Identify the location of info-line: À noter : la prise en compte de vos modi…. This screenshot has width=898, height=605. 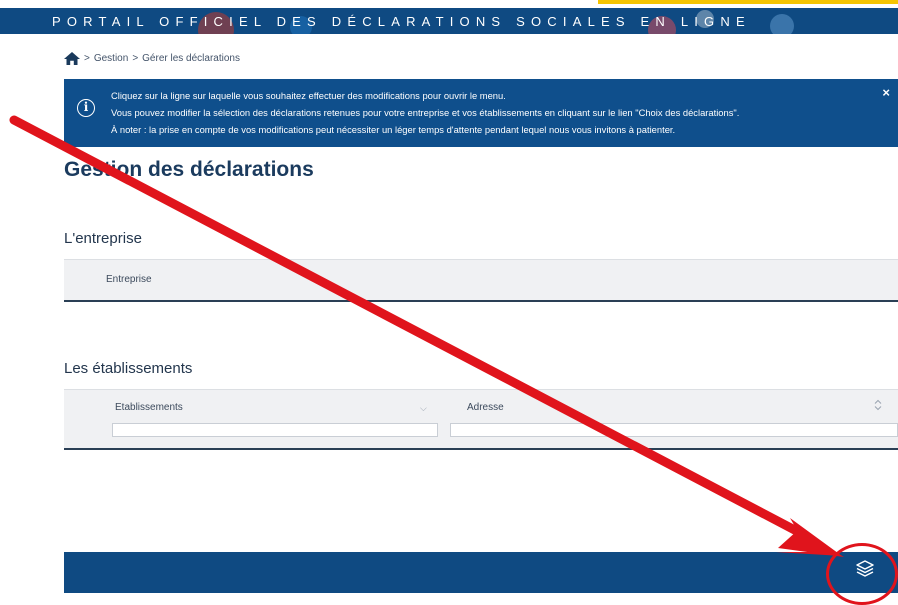
(393, 129).